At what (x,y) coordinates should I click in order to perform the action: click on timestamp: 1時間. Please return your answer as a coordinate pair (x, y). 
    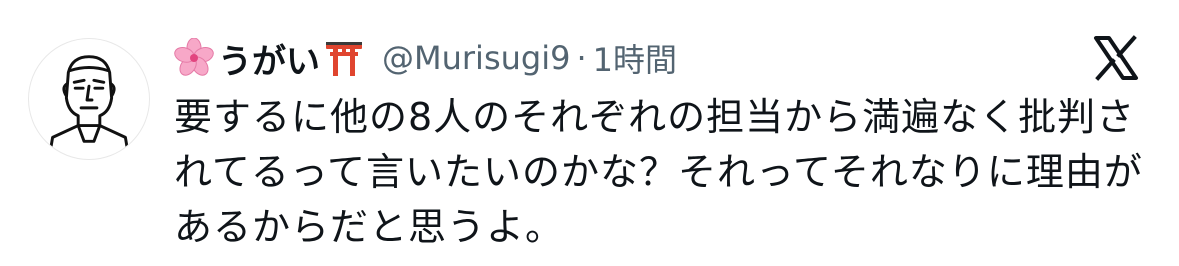
    Looking at the image, I should click on (635, 58).